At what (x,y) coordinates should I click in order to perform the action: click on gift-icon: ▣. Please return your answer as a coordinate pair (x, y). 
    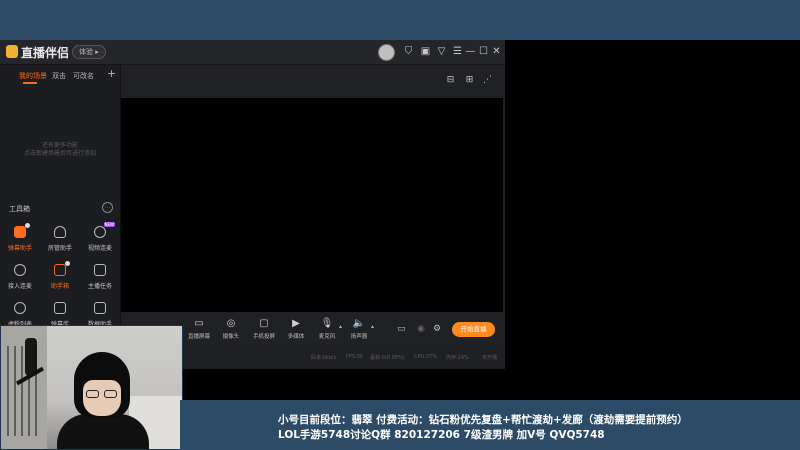
    Looking at the image, I should click on (425, 51).